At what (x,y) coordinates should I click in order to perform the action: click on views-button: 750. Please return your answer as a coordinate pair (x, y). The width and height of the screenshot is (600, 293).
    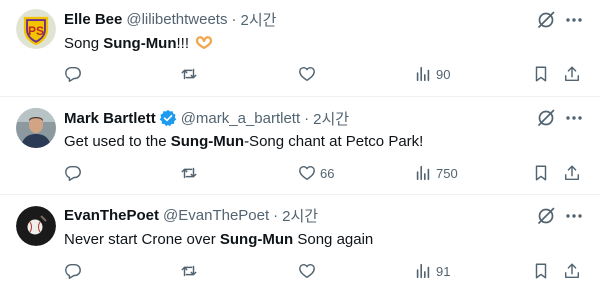
    Looking at the image, I should click on (436, 173).